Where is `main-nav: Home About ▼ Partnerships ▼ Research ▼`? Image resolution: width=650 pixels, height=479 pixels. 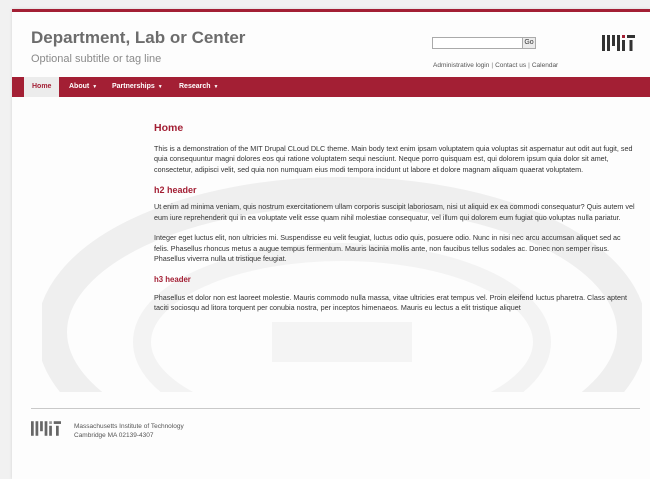
main-nav: Home About ▼ Partnerships ▼ Research ▼ is located at coordinates (331, 87).